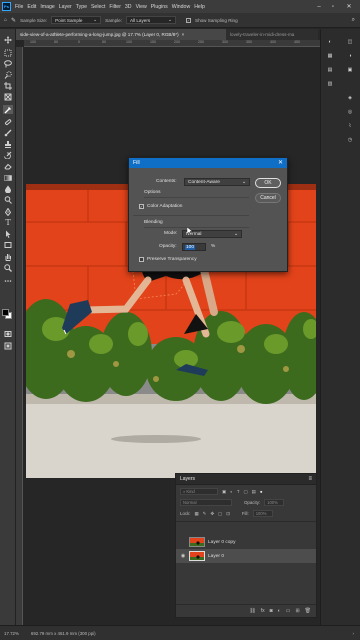  I want to click on panel-menu-icon: ≡, so click(310, 479).